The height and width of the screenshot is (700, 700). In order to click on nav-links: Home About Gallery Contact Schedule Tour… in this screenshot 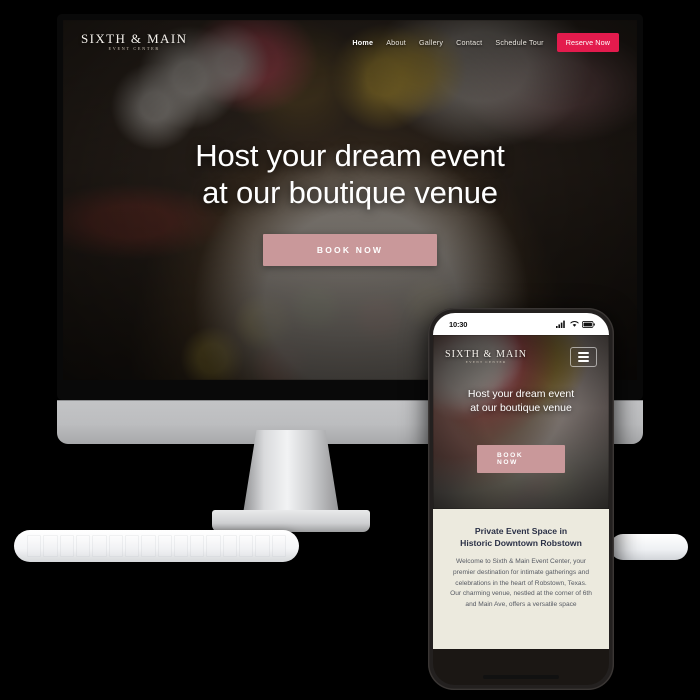, I will do `click(485, 42)`.